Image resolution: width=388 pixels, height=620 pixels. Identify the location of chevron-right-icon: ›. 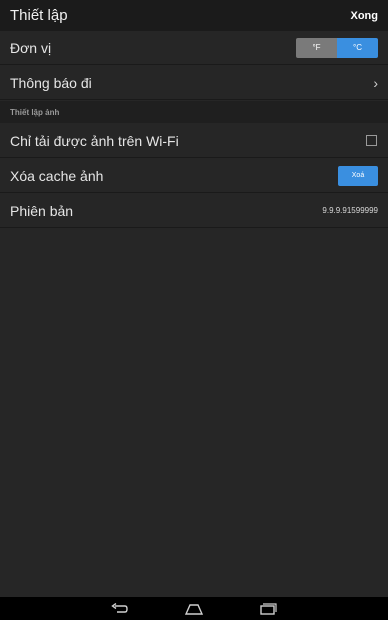
(375, 82).